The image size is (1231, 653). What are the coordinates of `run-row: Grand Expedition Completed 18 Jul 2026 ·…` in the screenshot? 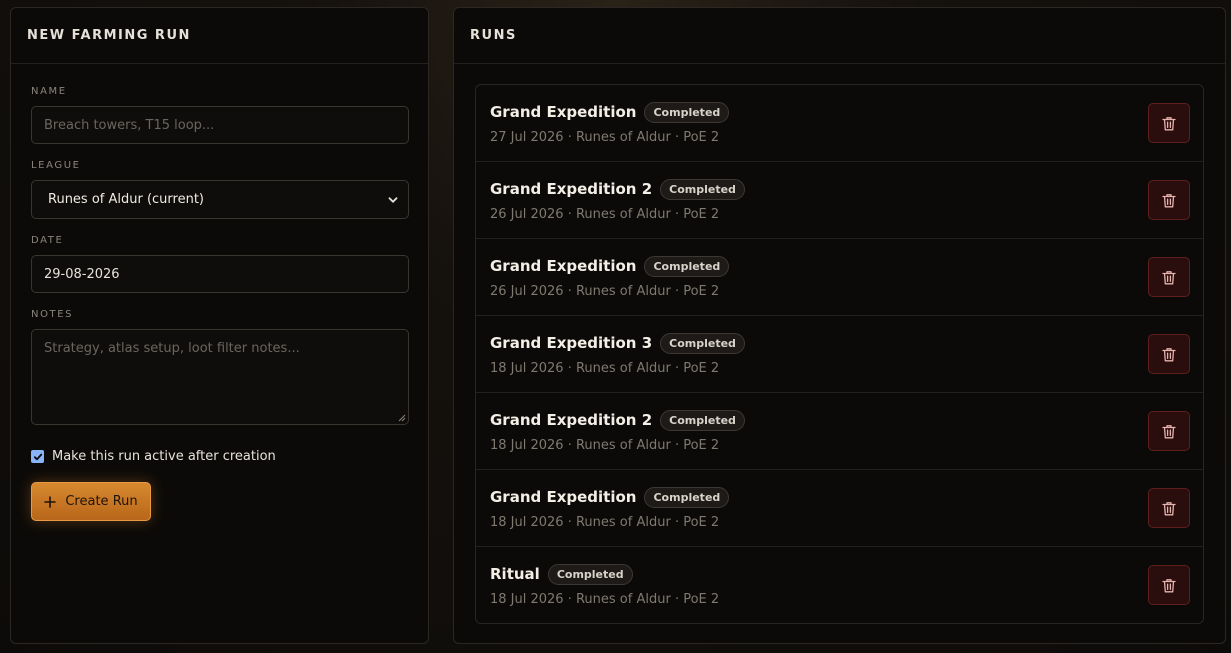 It's located at (839, 508).